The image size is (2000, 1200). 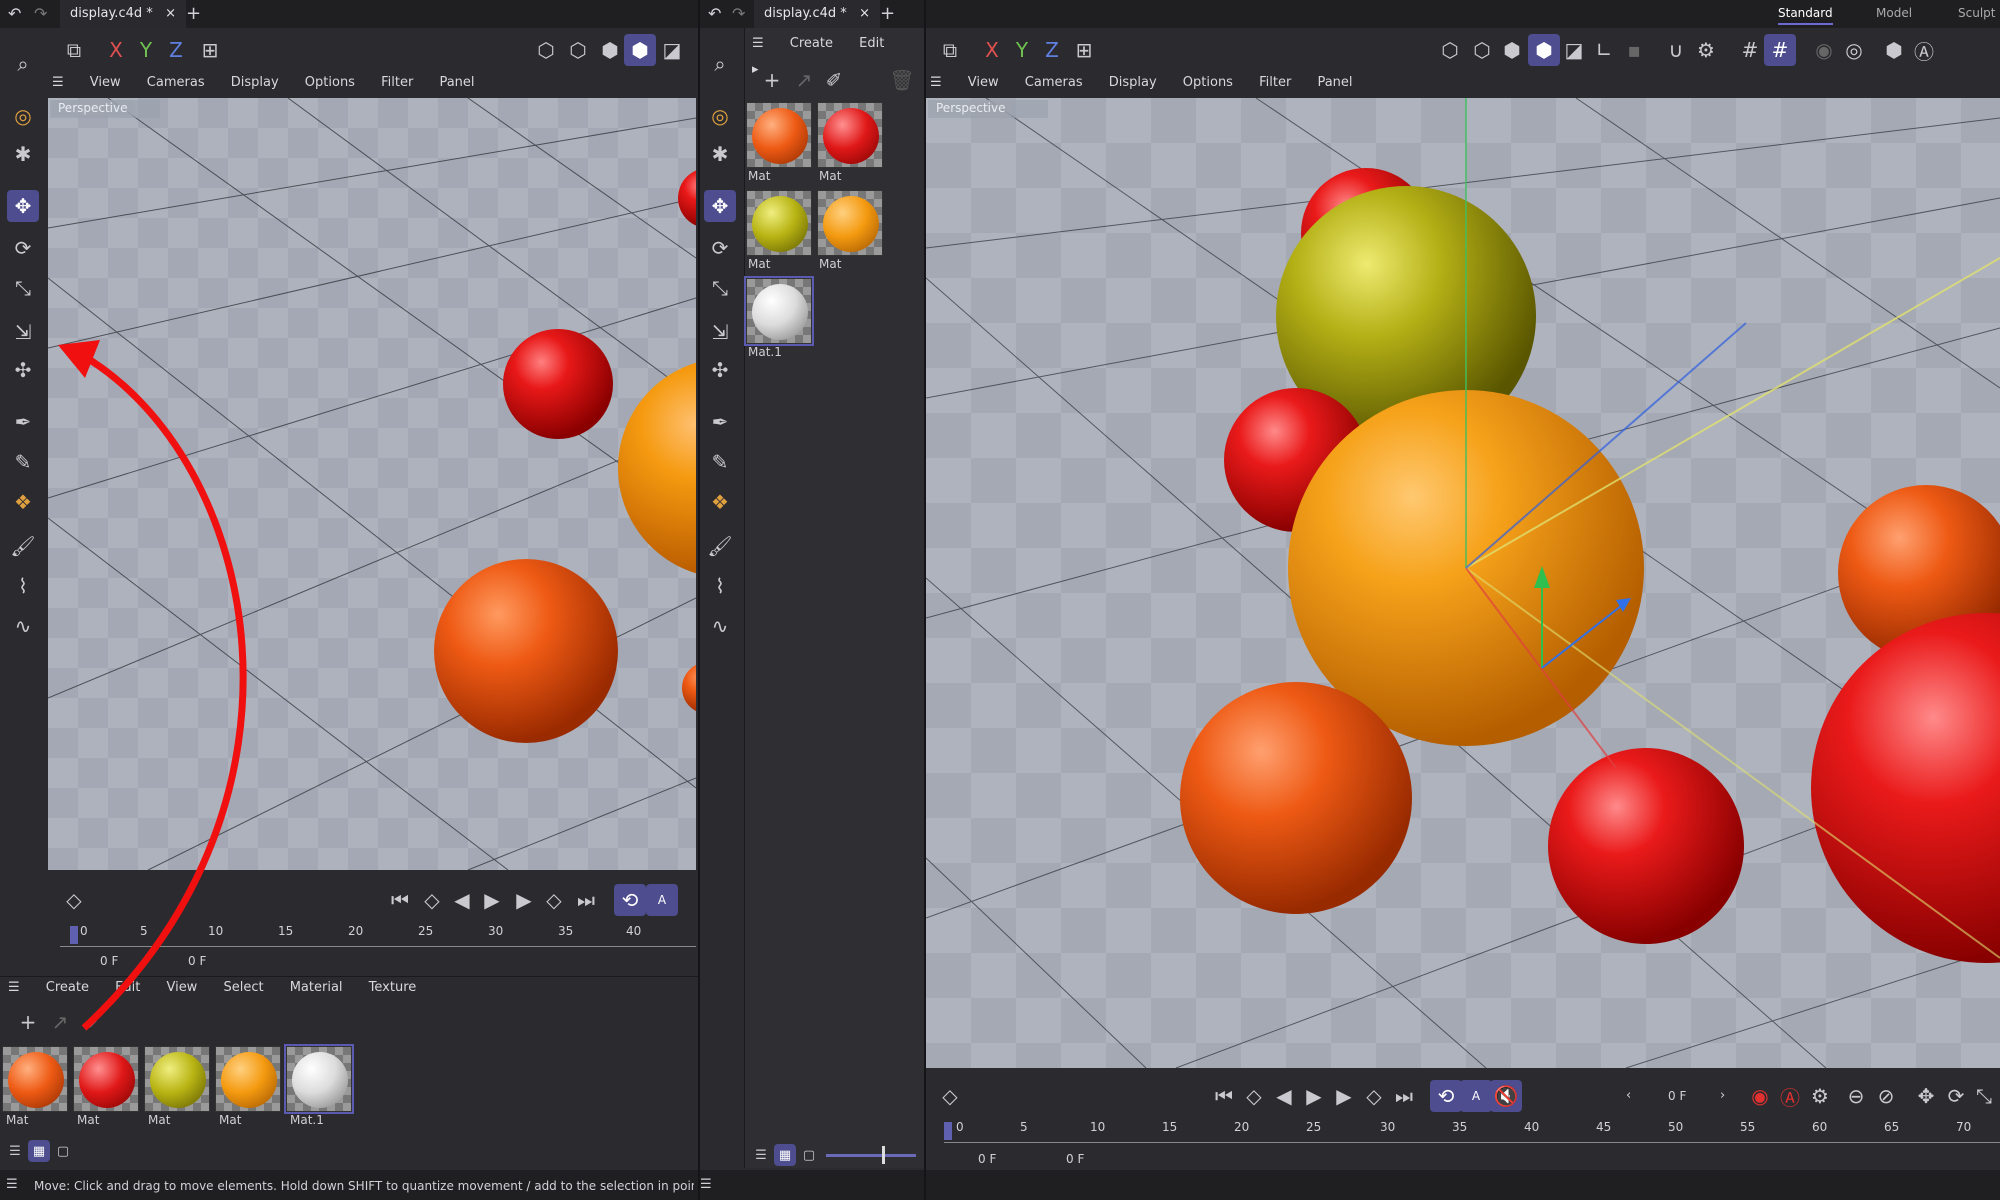 I want to click on settings-icon: ⚙, so click(x=1706, y=50).